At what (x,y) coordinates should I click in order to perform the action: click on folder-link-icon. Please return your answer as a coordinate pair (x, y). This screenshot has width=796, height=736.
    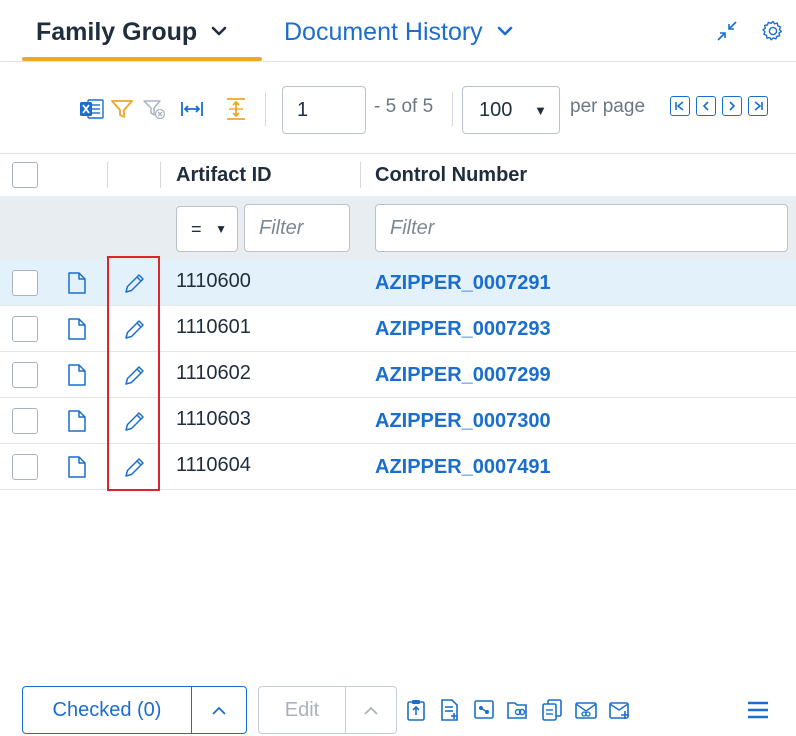
    Looking at the image, I should click on (518, 710).